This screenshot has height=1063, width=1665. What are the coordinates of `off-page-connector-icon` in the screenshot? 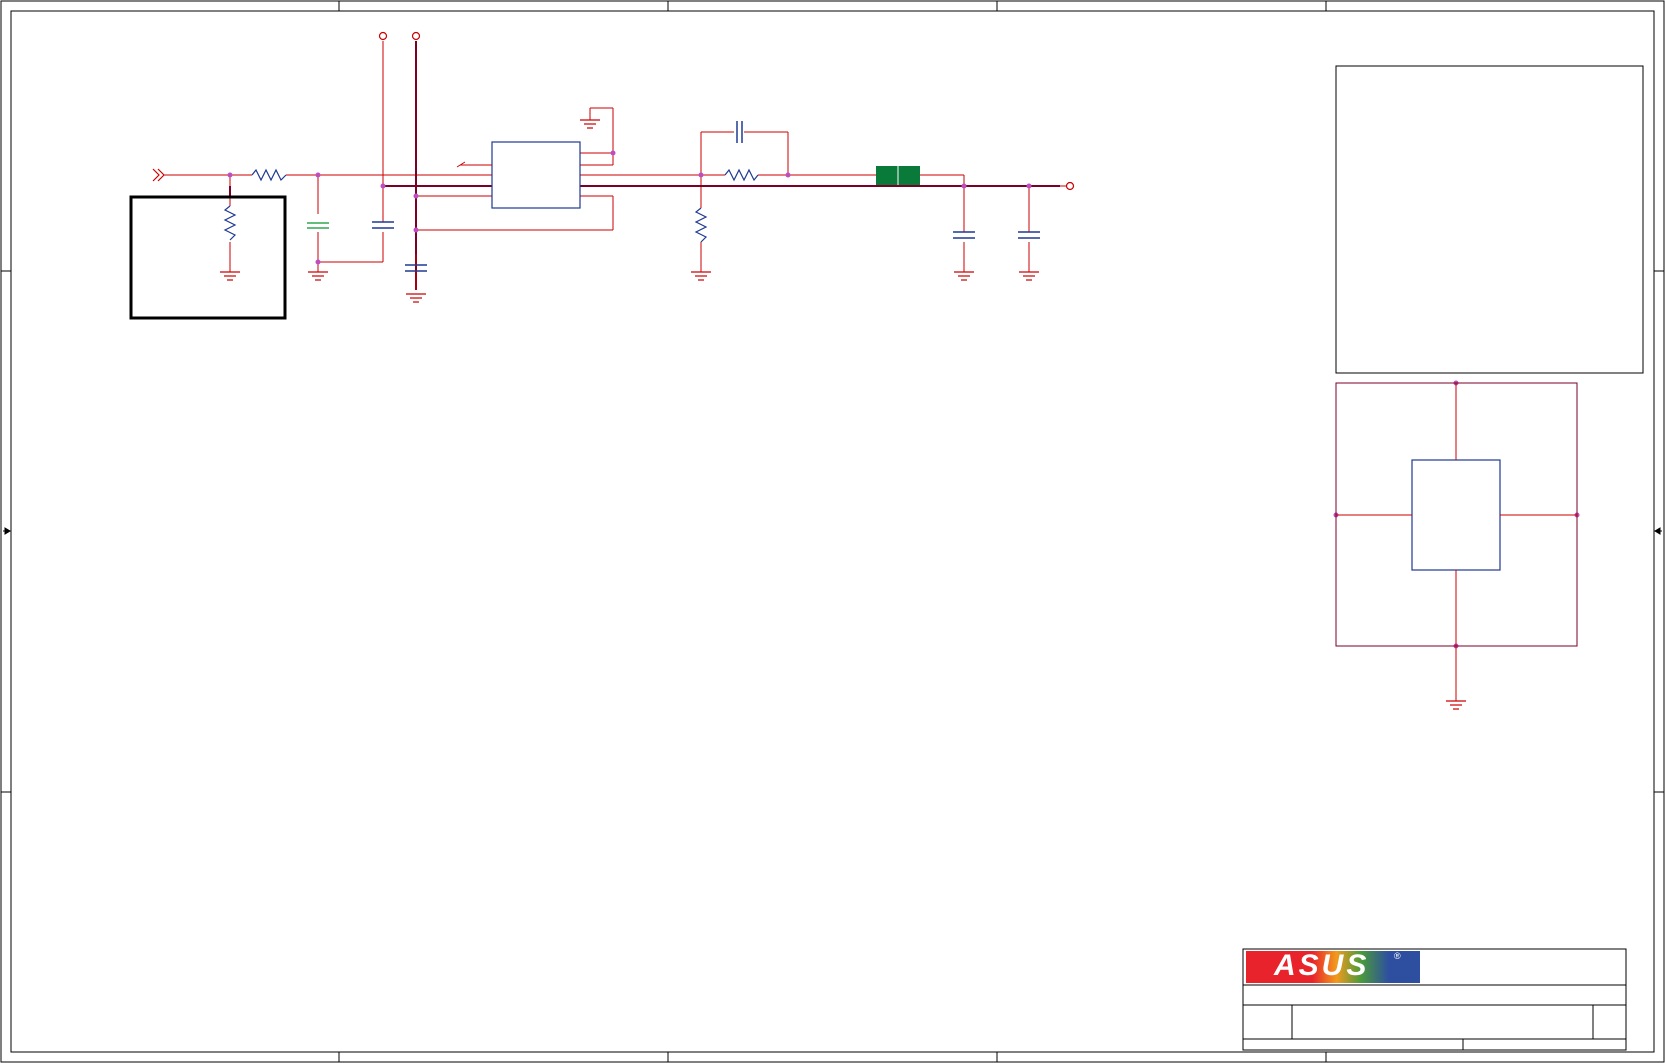 It's located at (158, 175).